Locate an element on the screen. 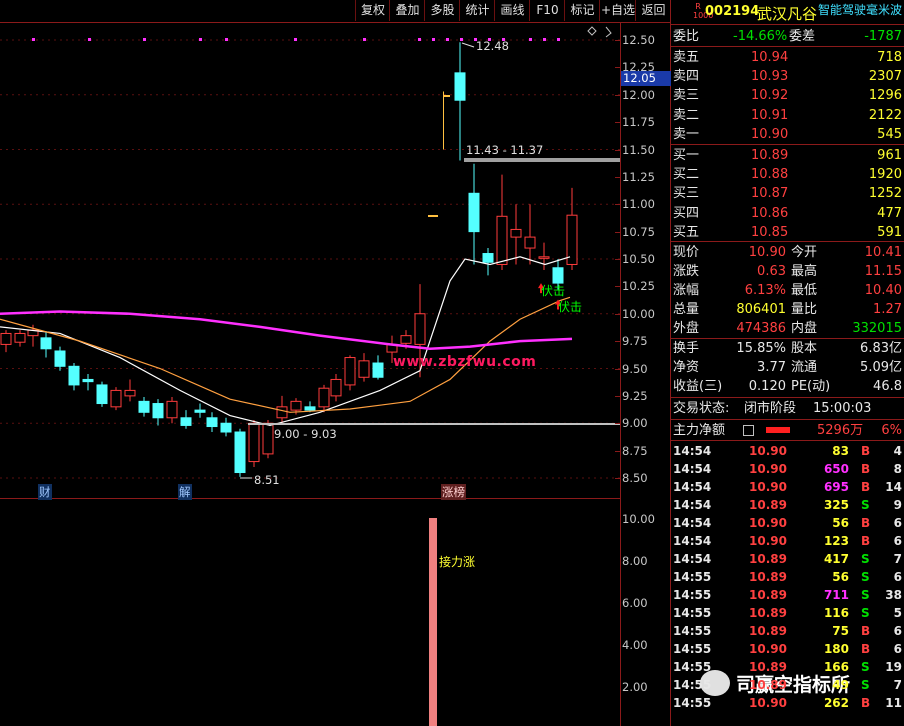 The image size is (904, 726). axis-divider is located at coordinates (620, 374).